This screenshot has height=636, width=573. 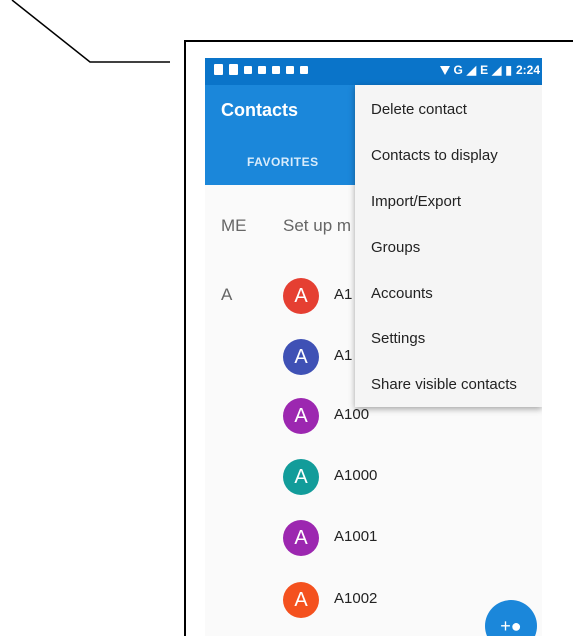 What do you see at coordinates (276, 70) in the screenshot?
I see `battery-saver-icon` at bounding box center [276, 70].